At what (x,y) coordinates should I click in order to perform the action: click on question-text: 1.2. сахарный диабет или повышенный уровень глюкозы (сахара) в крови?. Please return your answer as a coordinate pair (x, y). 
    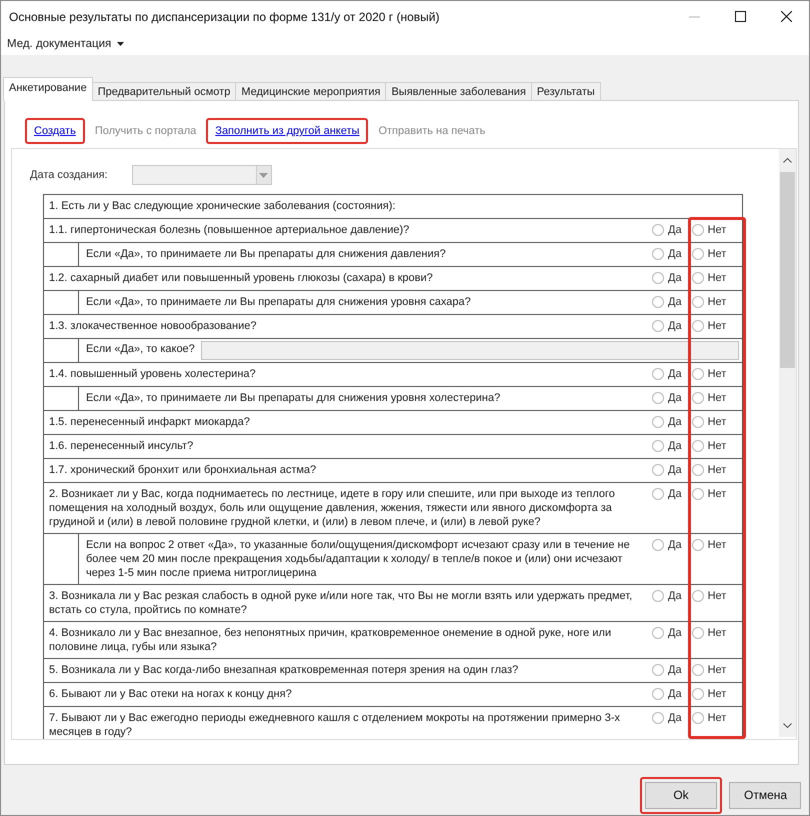
    Looking at the image, I should click on (241, 278).